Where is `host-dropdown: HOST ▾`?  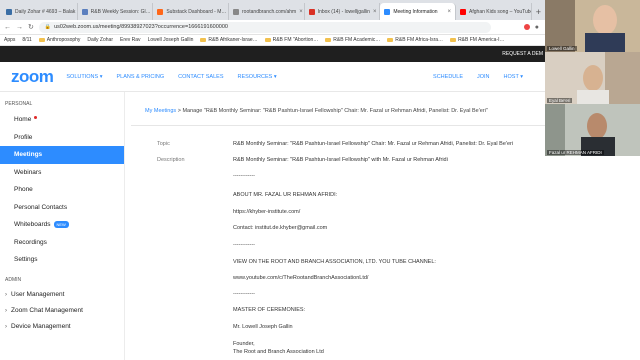 host-dropdown: HOST ▾ is located at coordinates (513, 77).